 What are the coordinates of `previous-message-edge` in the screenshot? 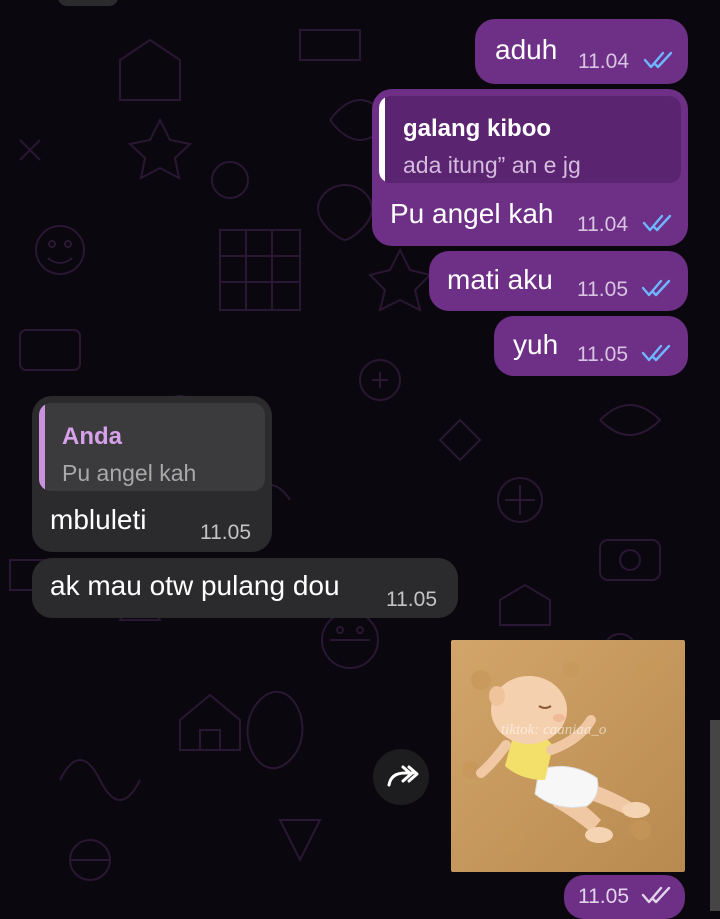 It's located at (88, 3).